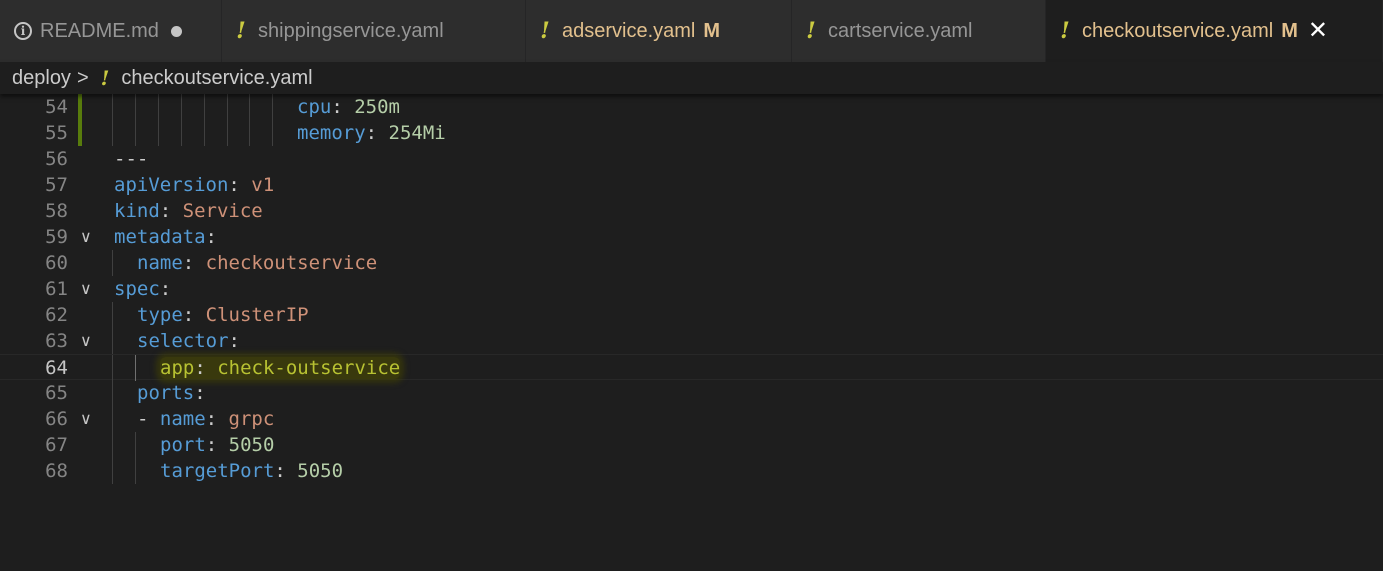 The height and width of the screenshot is (571, 1383). What do you see at coordinates (691, 159) in the screenshot?
I see `code-line: 56 ---` at bounding box center [691, 159].